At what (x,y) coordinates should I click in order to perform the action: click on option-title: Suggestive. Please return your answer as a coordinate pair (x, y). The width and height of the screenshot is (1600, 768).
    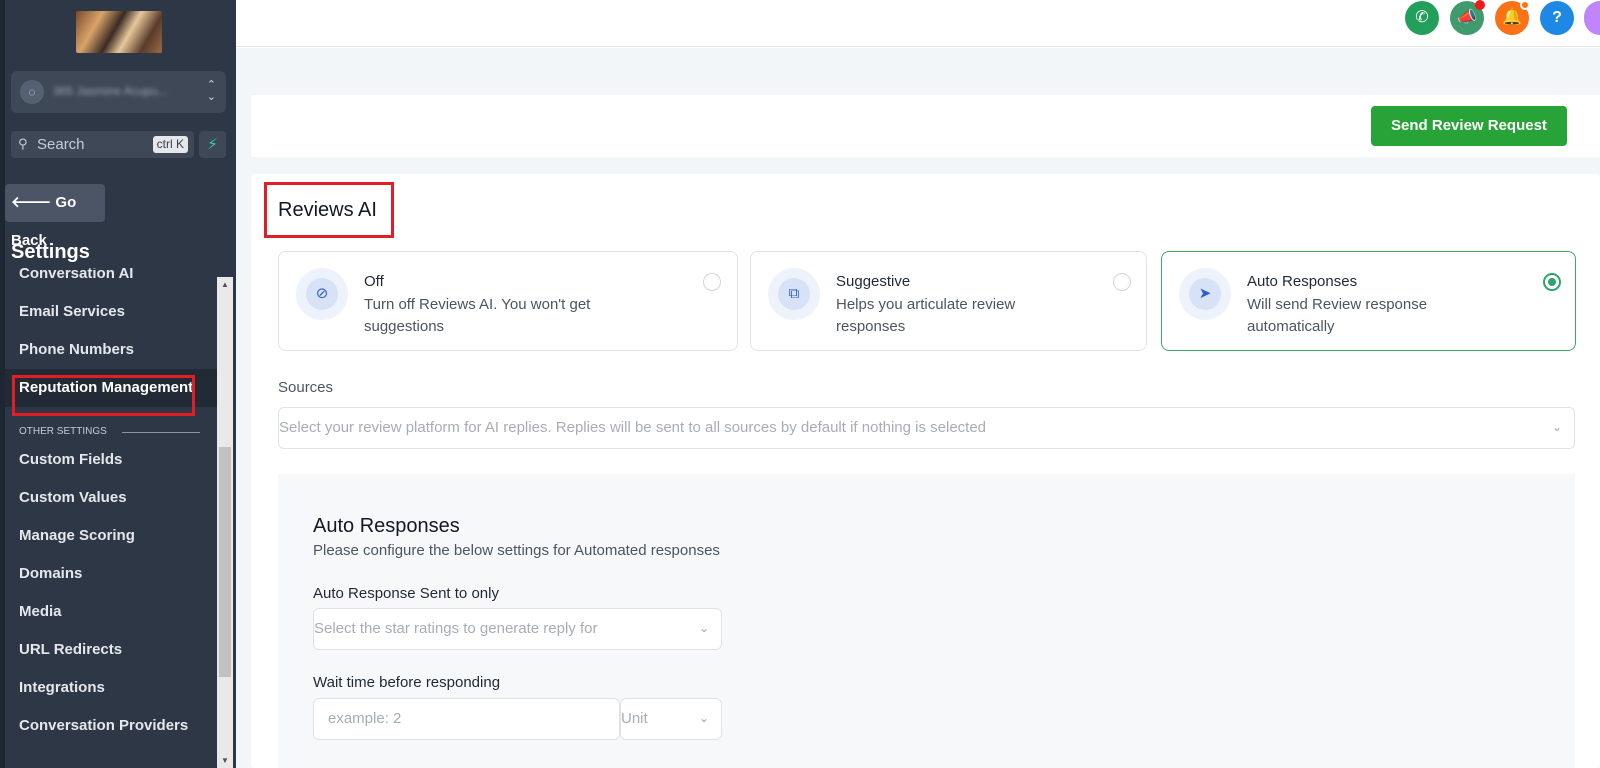
    Looking at the image, I should click on (873, 281).